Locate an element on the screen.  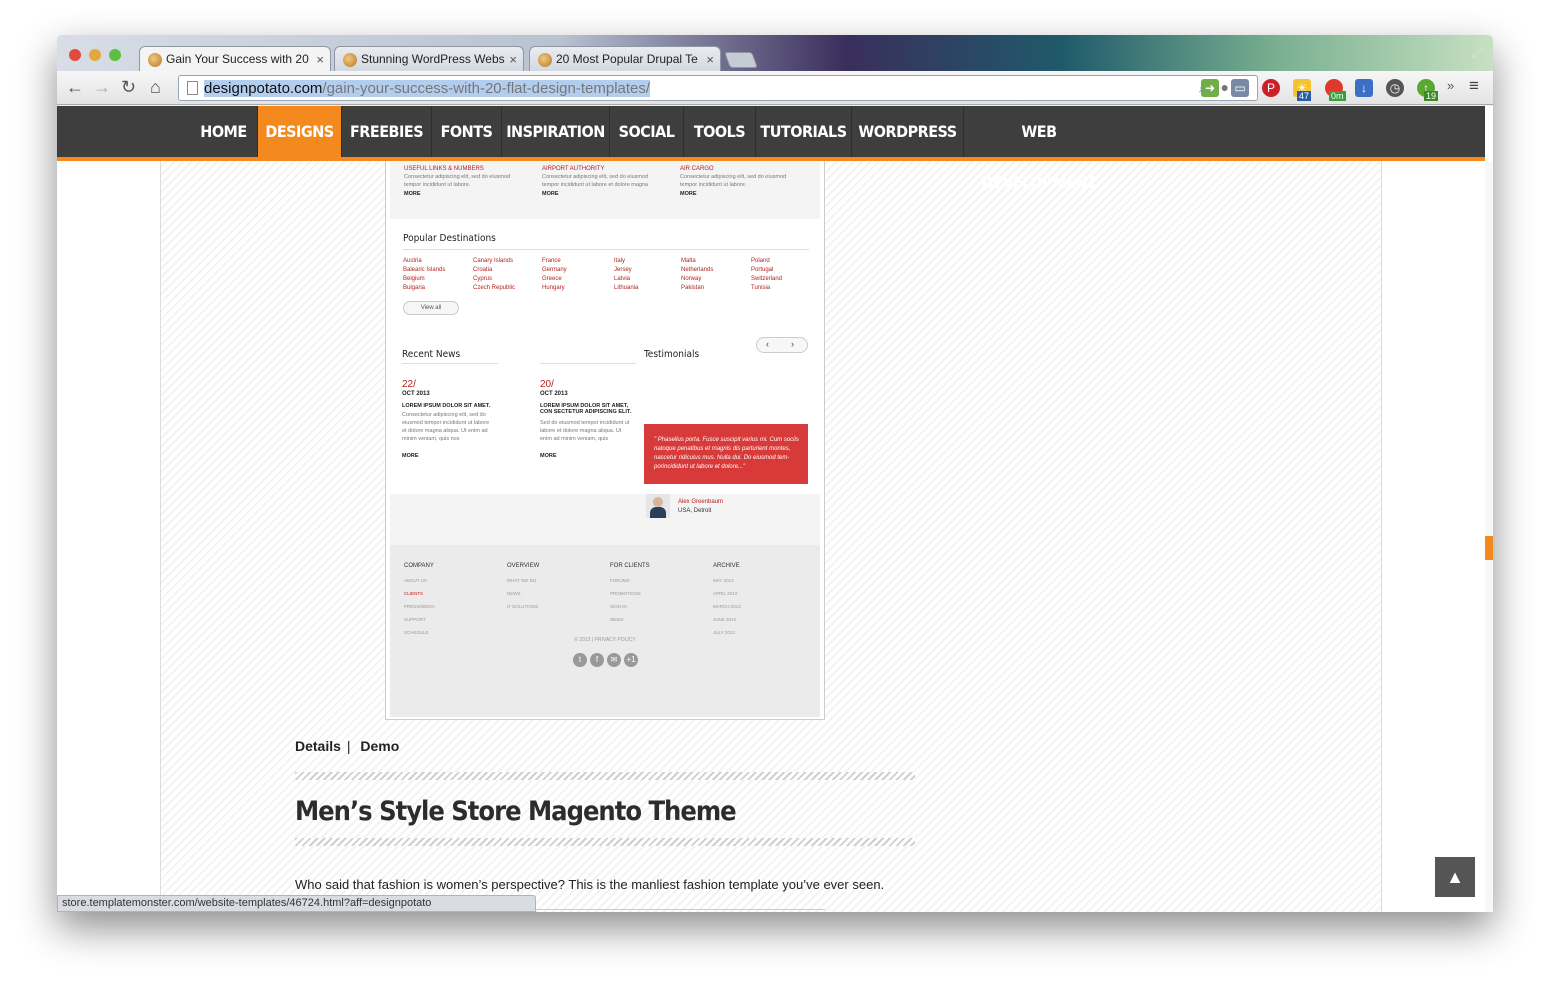
card-title: AIRPORT AUTHORITY is located at coordinates (573, 169).